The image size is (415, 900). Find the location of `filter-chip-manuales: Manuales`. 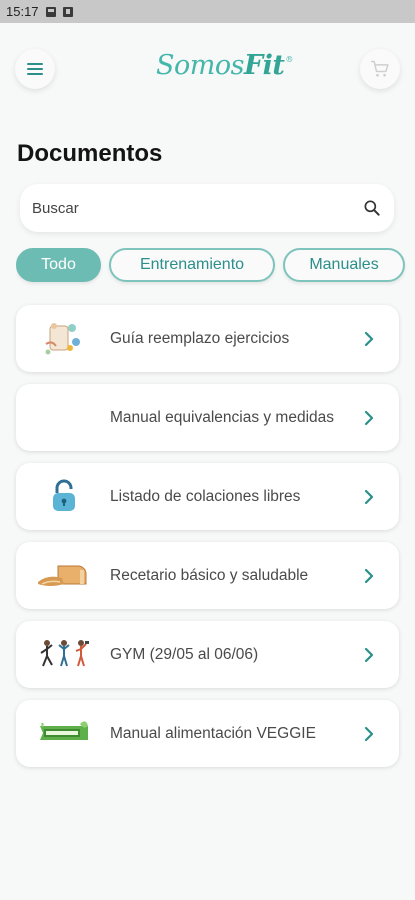

filter-chip-manuales: Manuales is located at coordinates (344, 265).